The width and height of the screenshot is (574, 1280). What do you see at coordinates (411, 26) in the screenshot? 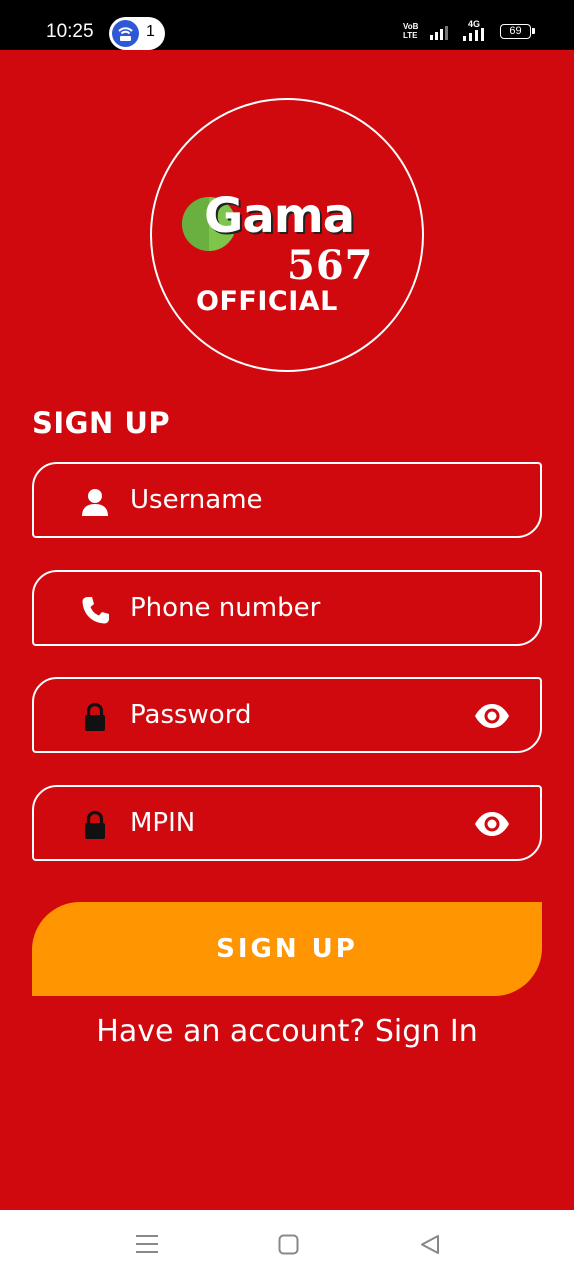
I see `volte-label-top: VoB` at bounding box center [411, 26].